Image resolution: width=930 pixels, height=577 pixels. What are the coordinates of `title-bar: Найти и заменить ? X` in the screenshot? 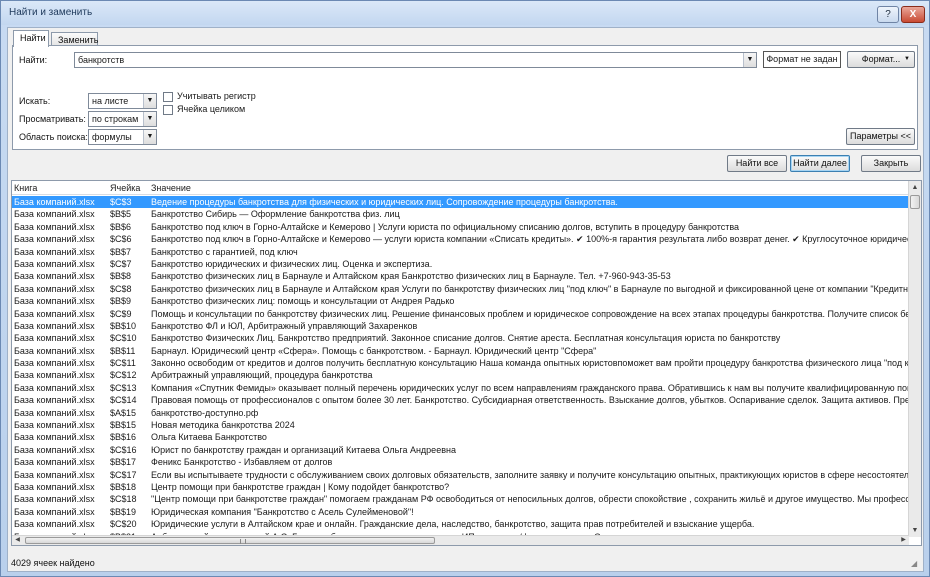 It's located at (465, 13).